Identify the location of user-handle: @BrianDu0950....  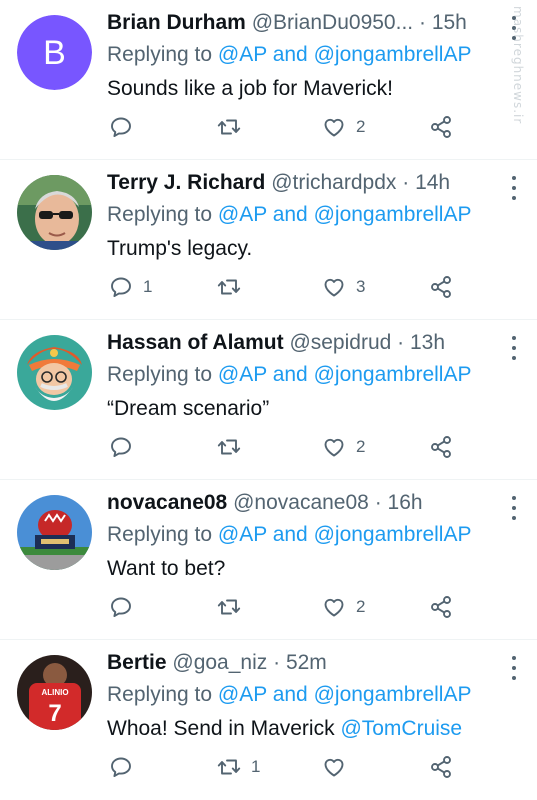
(332, 22).